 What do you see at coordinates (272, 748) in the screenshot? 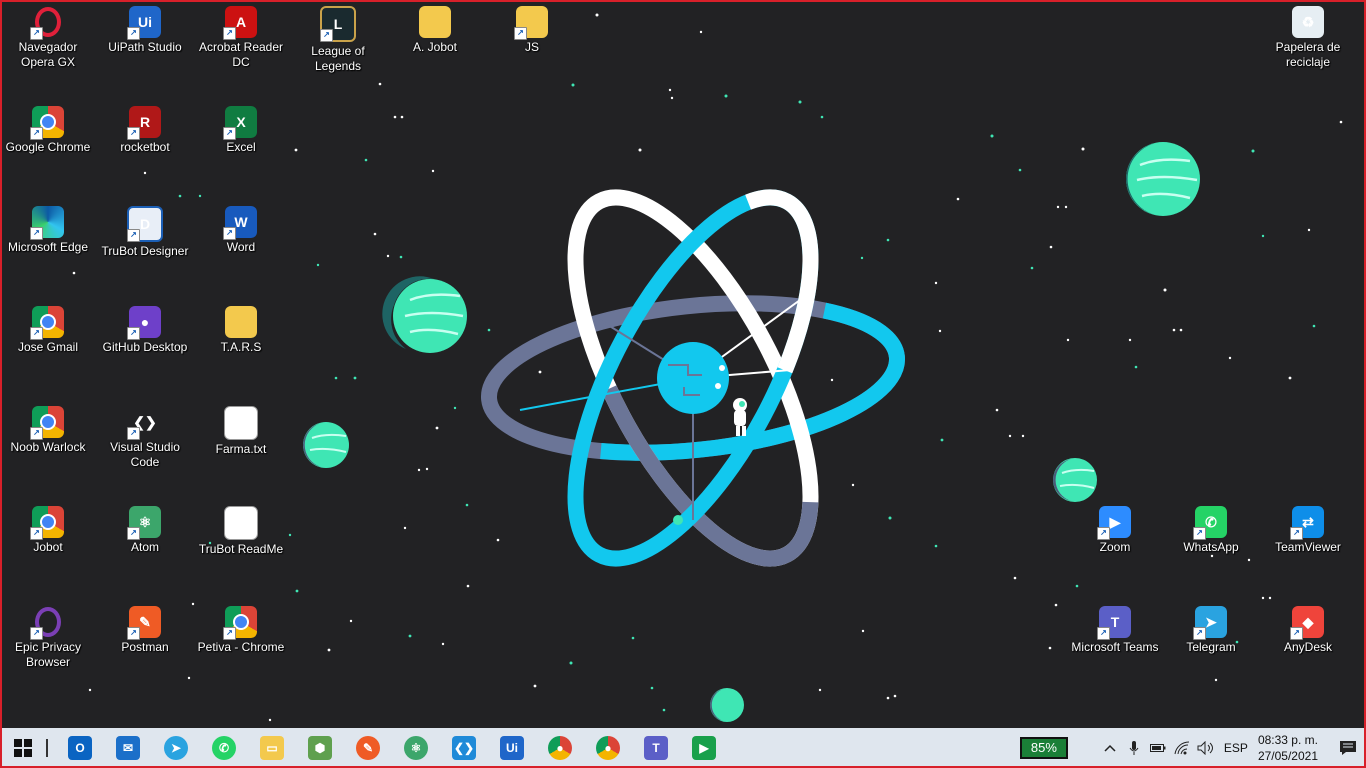
I see `taskbar-file-explorer: ▭` at bounding box center [272, 748].